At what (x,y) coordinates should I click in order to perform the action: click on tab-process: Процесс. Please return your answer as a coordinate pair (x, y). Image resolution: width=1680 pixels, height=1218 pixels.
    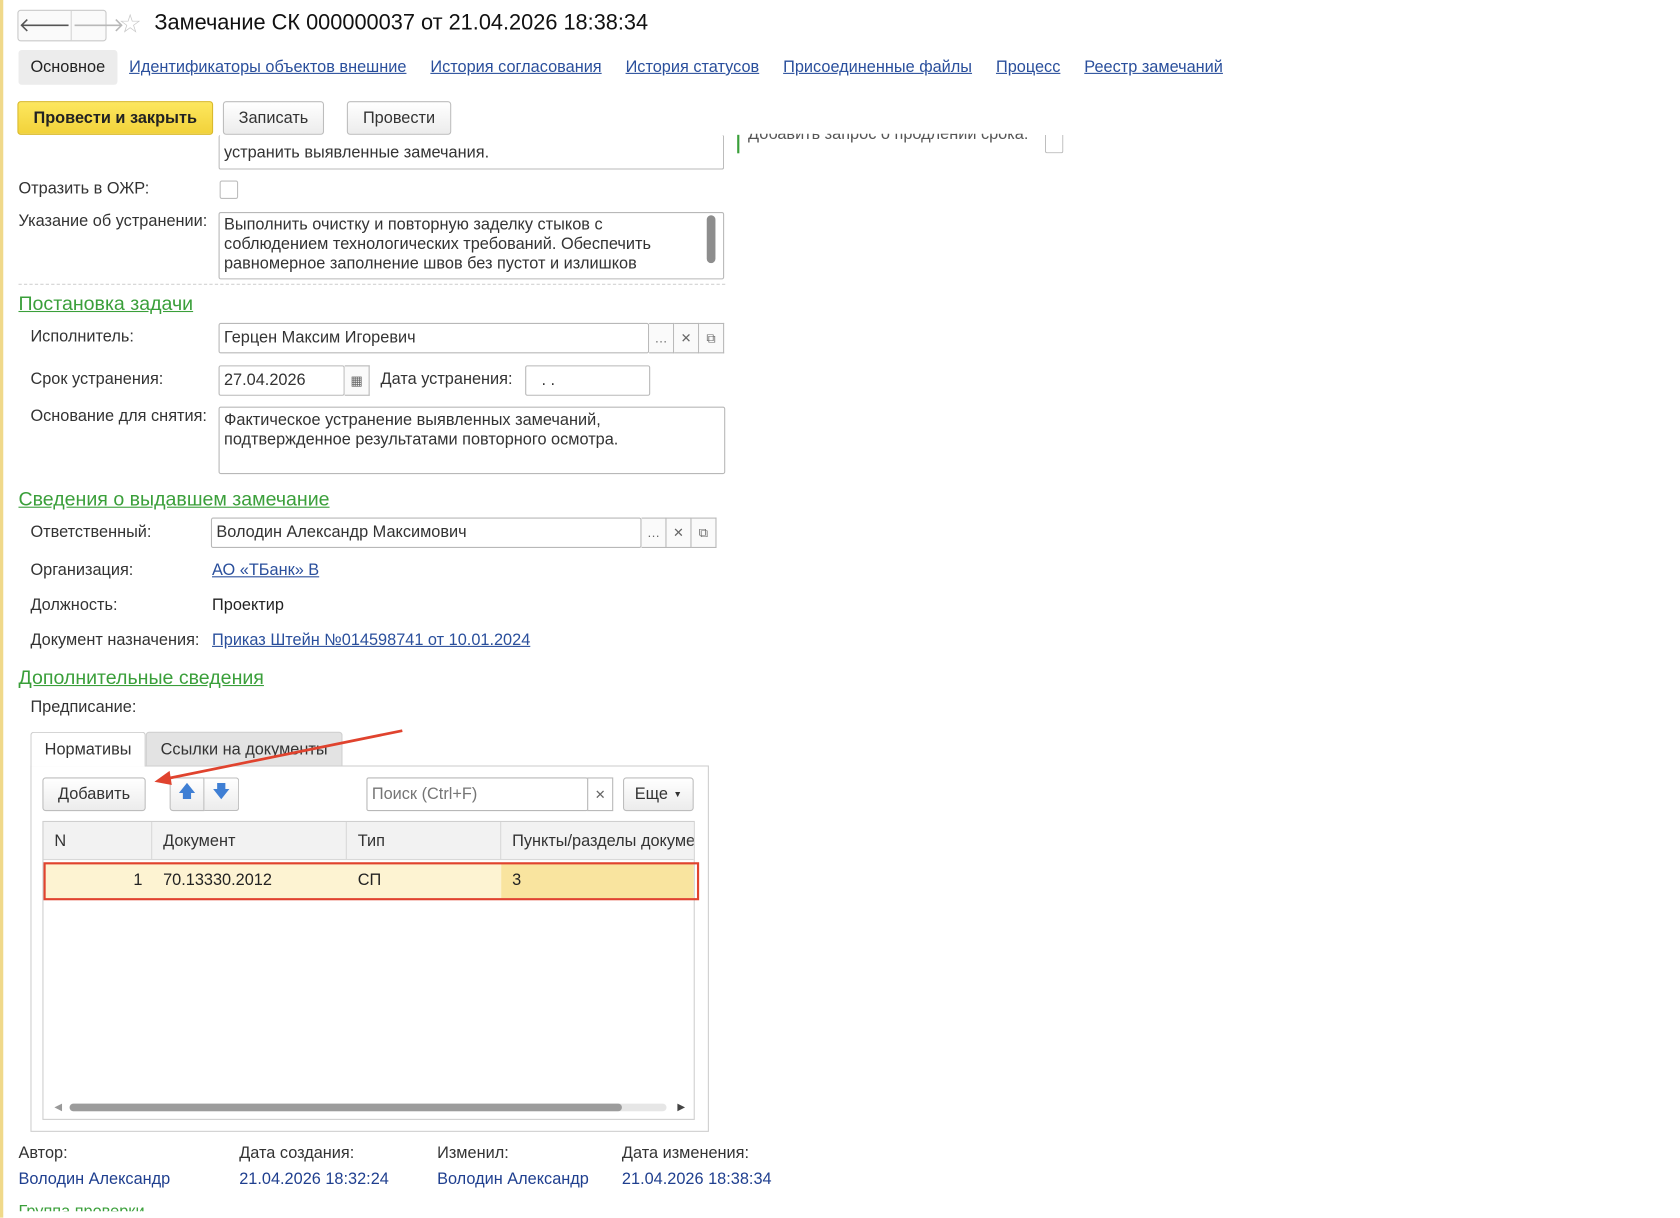
    Looking at the image, I should click on (1028, 67).